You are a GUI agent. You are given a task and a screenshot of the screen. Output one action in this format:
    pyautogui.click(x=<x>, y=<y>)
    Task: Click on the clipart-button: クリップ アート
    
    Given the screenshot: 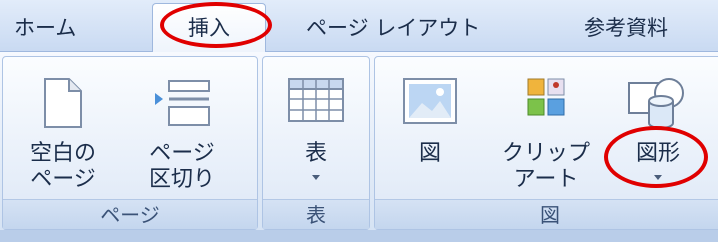 What is the action you would take?
    pyautogui.click(x=546, y=129)
    